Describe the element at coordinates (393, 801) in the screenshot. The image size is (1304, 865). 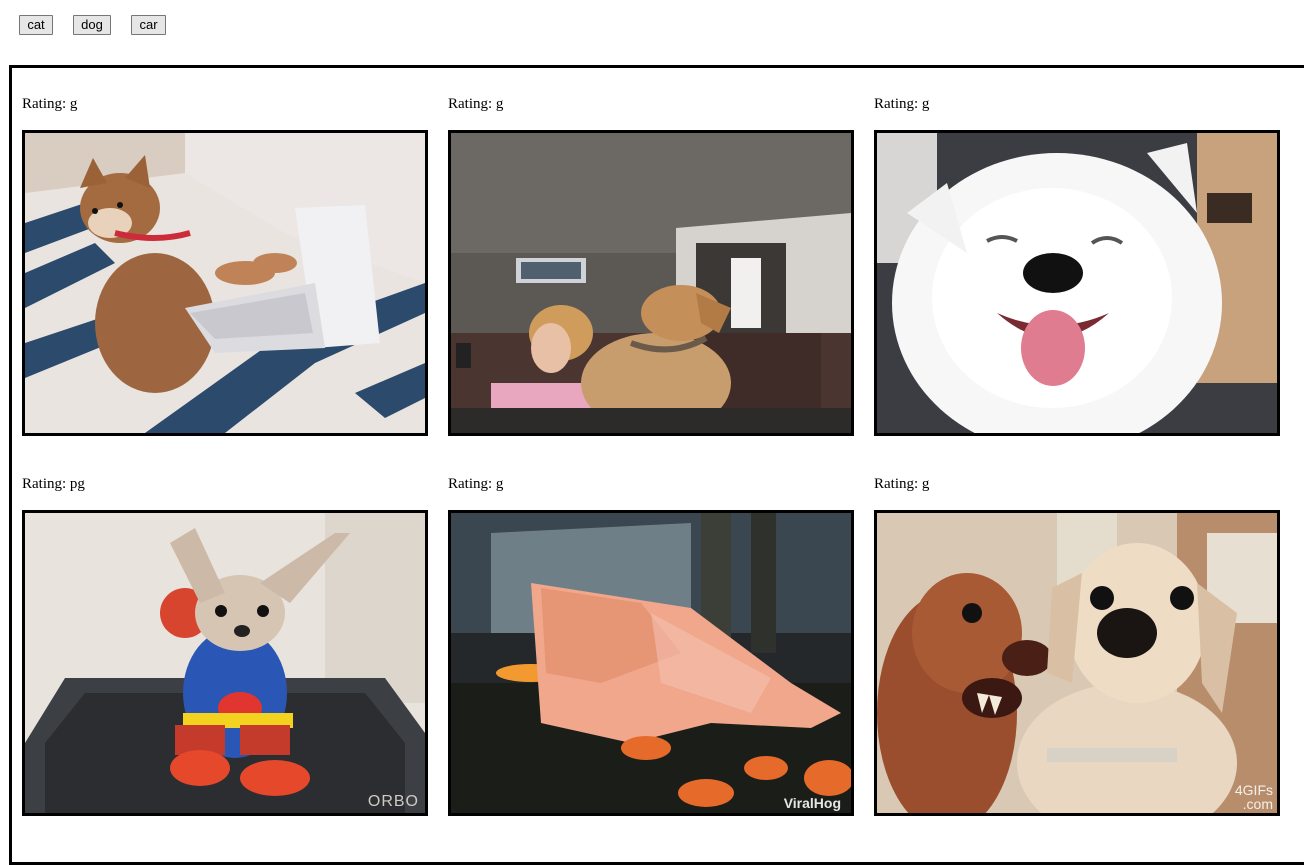
I see `gif-watermark: ORBO` at that location.